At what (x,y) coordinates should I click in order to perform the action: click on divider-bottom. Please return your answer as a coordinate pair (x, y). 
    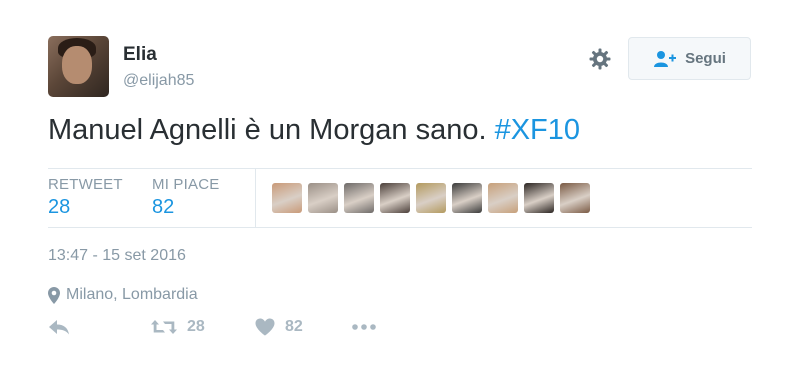
    Looking at the image, I should click on (400, 227).